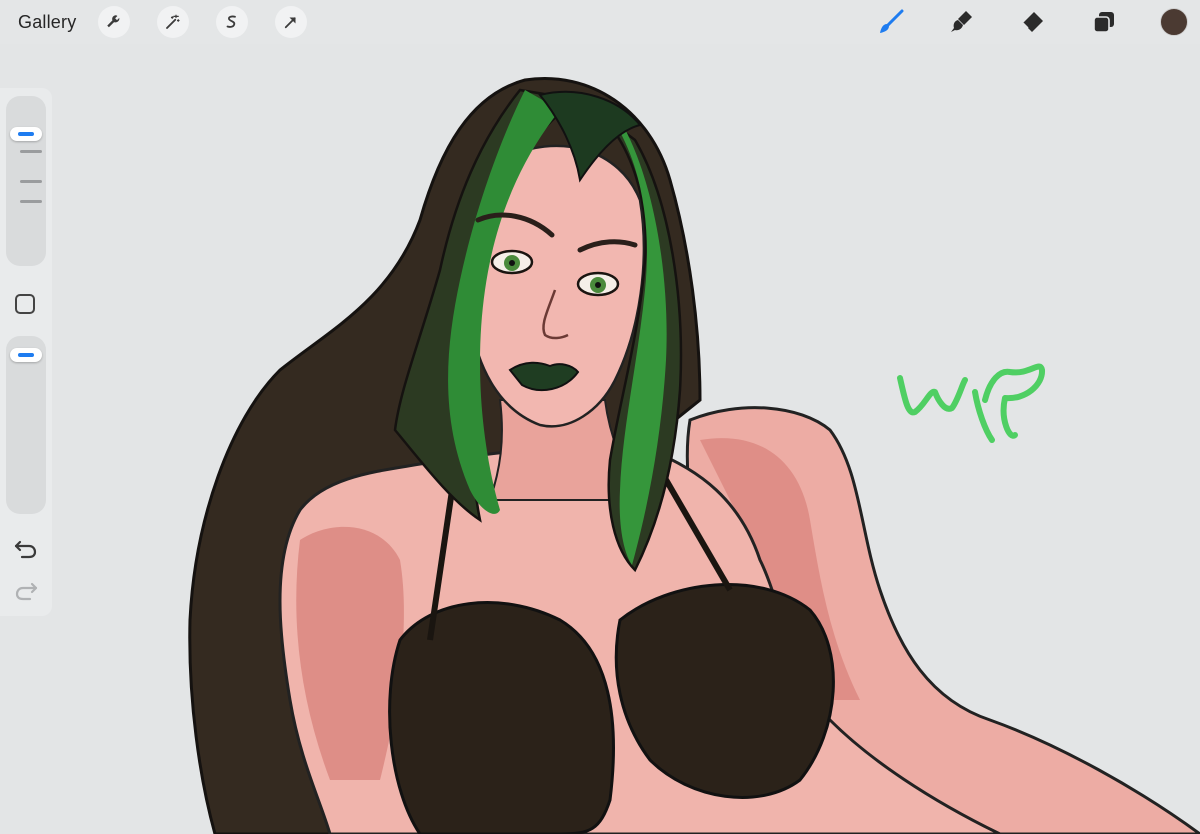  I want to click on selection-icon, so click(231, 21).